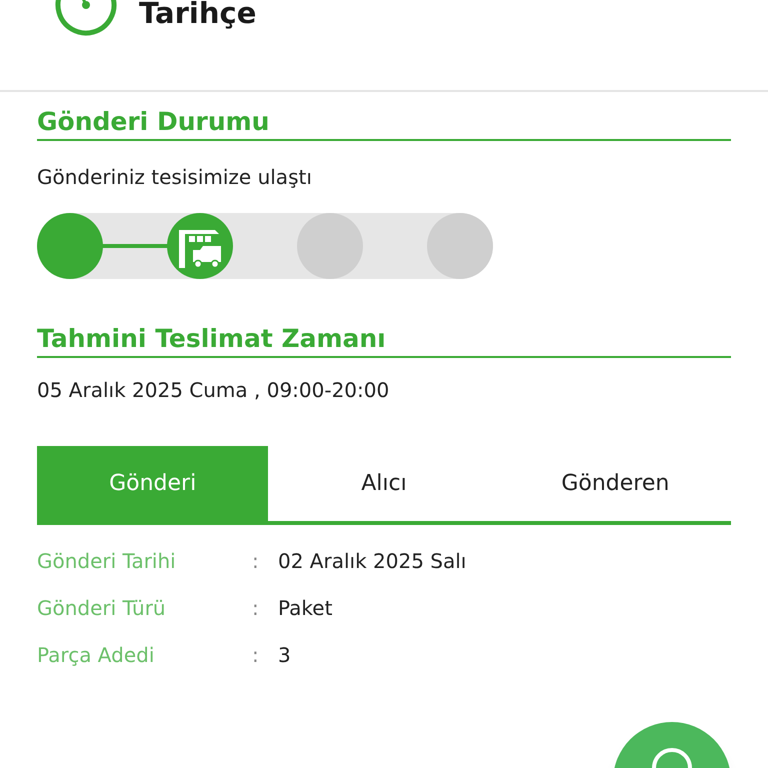 The height and width of the screenshot is (768, 768). What do you see at coordinates (384, 340) in the screenshot?
I see `section-heading: Tahmini Teslimat Zamanı` at bounding box center [384, 340].